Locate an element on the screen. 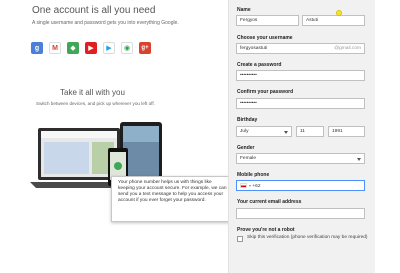 This screenshot has width=400, height=273. play-store-icon: ▶ is located at coordinates (109, 48).